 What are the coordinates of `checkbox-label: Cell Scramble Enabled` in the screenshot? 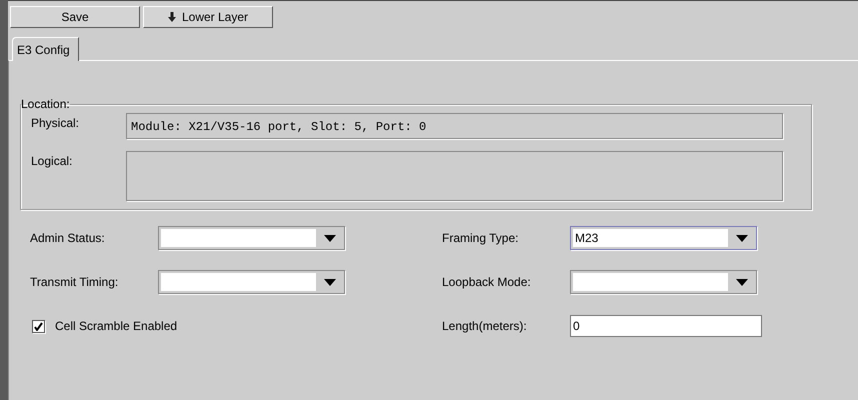 It's located at (116, 326).